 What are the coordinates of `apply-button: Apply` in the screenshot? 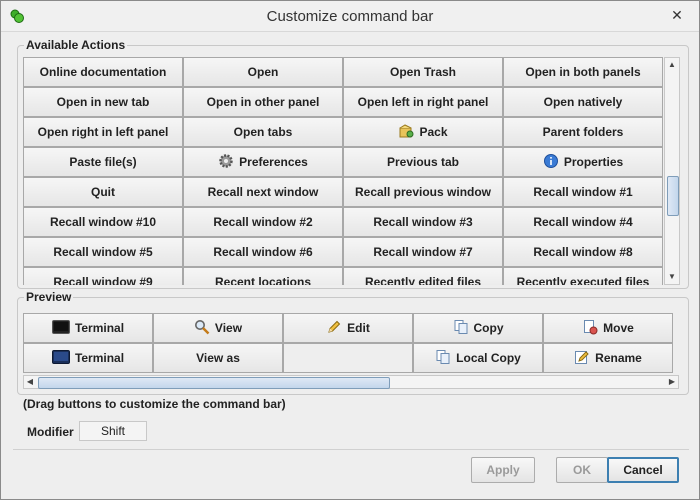 It's located at (503, 470).